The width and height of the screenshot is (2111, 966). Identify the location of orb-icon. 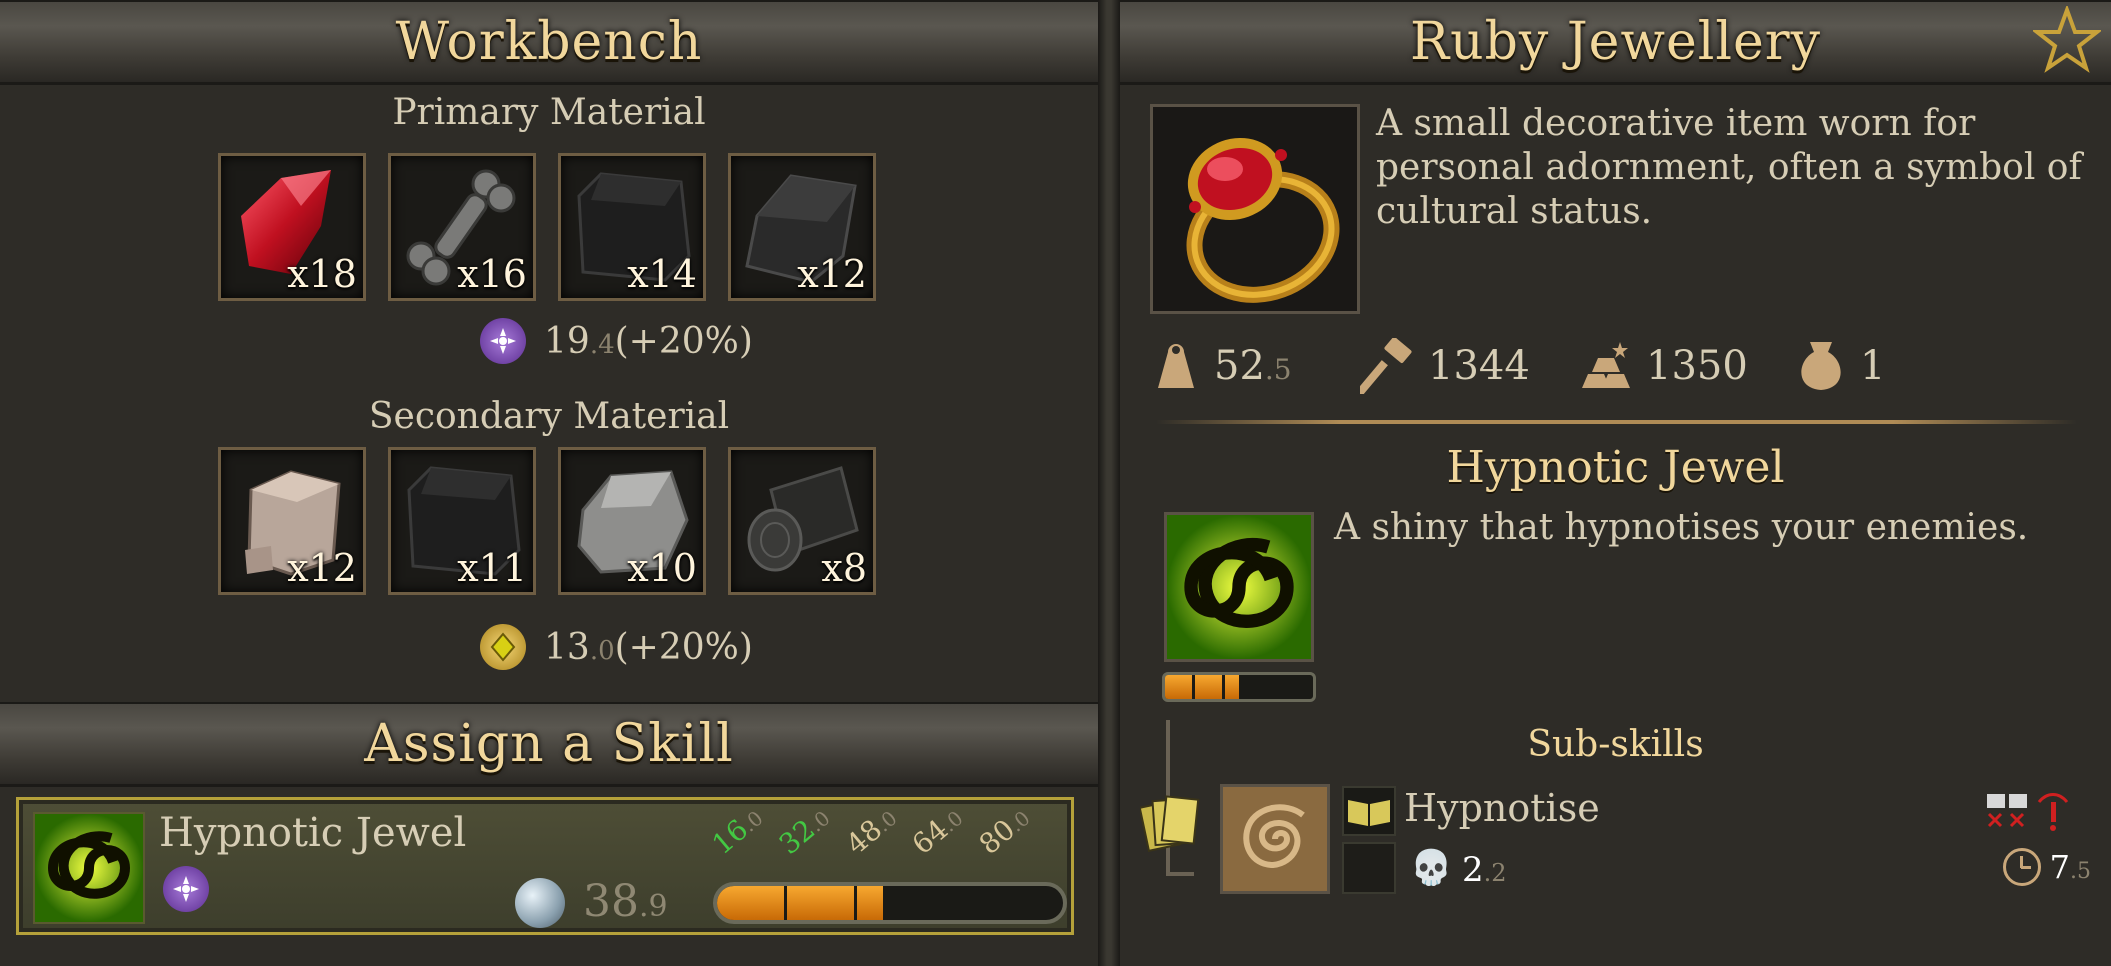
(540, 903).